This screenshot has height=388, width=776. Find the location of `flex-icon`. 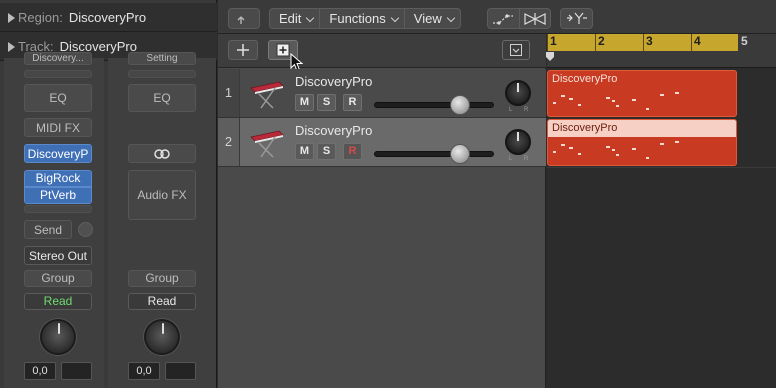

flex-icon is located at coordinates (535, 18).